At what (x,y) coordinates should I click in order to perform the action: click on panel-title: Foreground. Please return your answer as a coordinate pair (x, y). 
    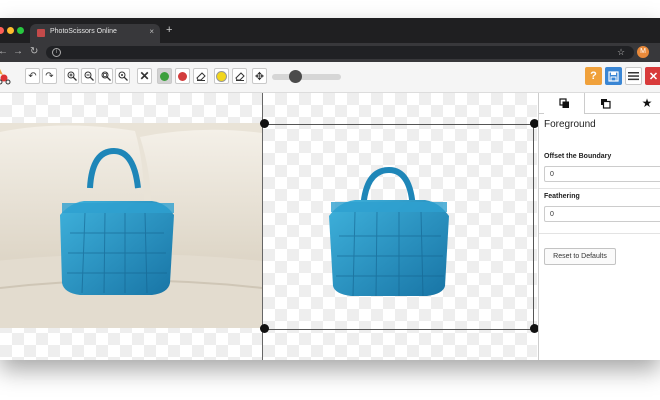
    Looking at the image, I should click on (570, 124).